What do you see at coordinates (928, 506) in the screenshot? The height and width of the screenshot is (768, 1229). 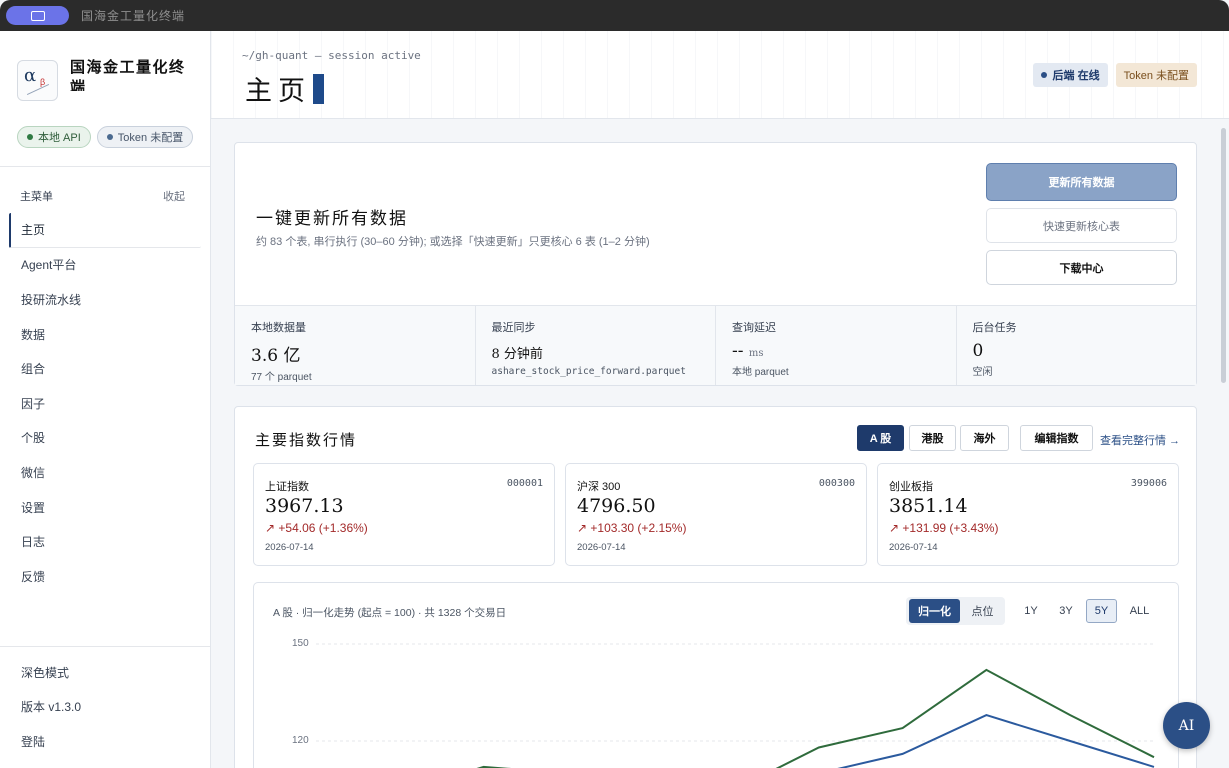 I see `index-value: 3851.14` at bounding box center [928, 506].